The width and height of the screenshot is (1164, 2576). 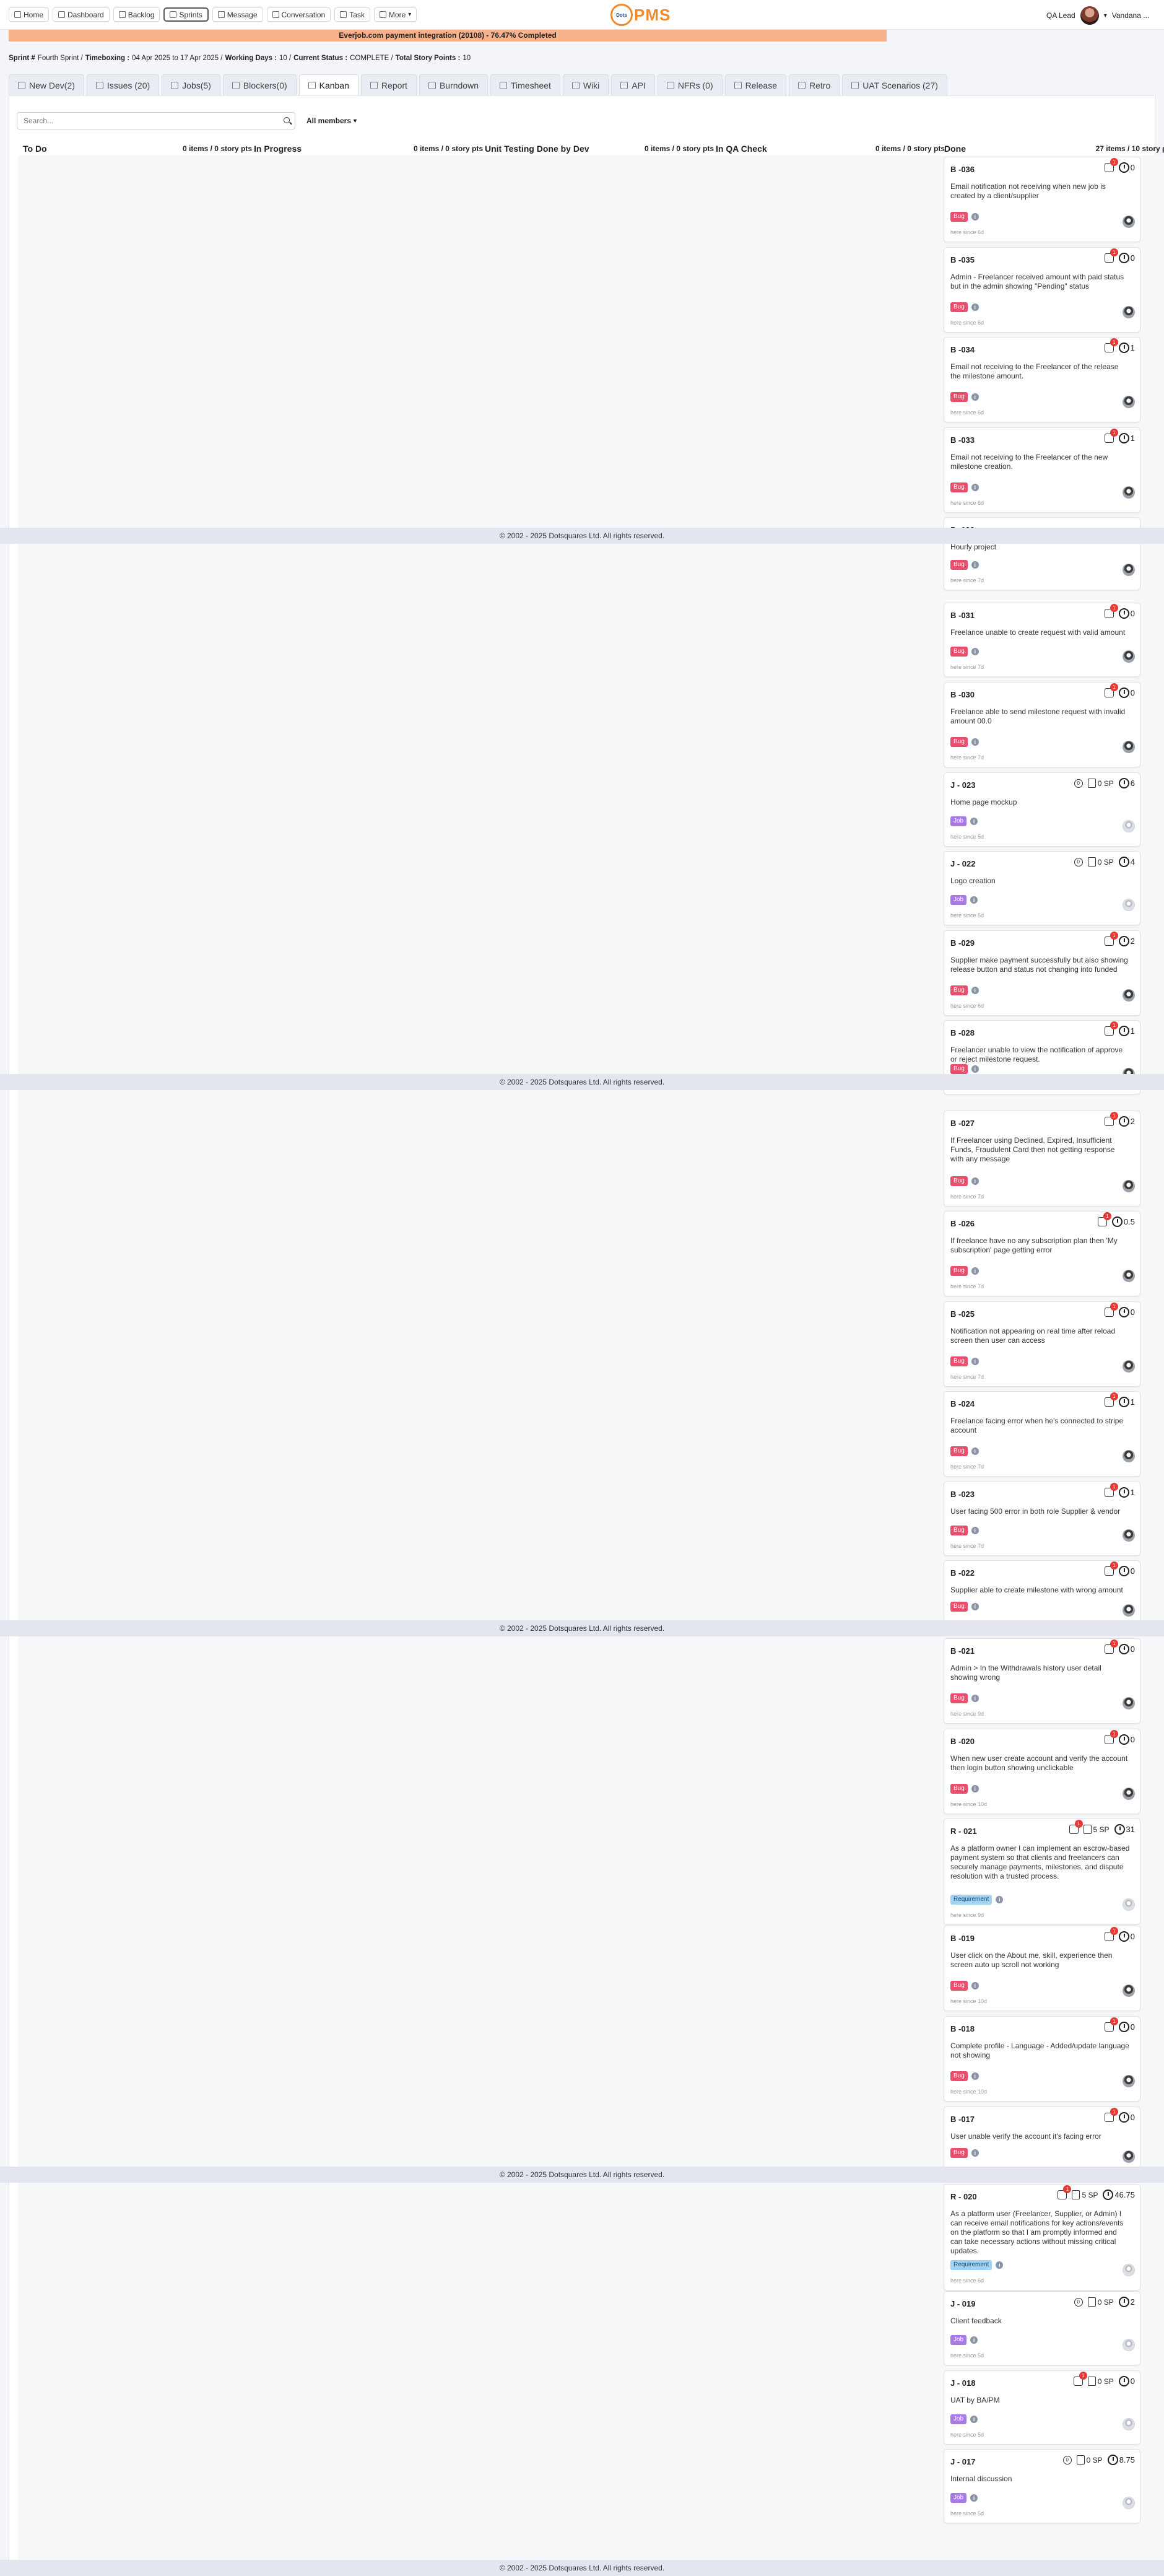 What do you see at coordinates (46, 84) in the screenshot?
I see `tab-new-dev: New Dev(2)` at bounding box center [46, 84].